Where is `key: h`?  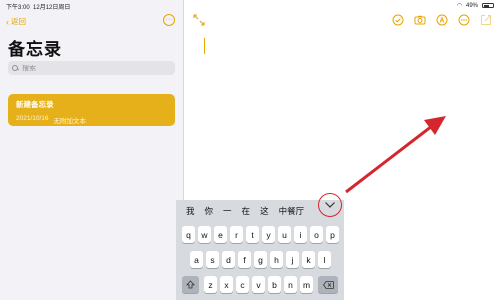
key: h is located at coordinates (276, 259).